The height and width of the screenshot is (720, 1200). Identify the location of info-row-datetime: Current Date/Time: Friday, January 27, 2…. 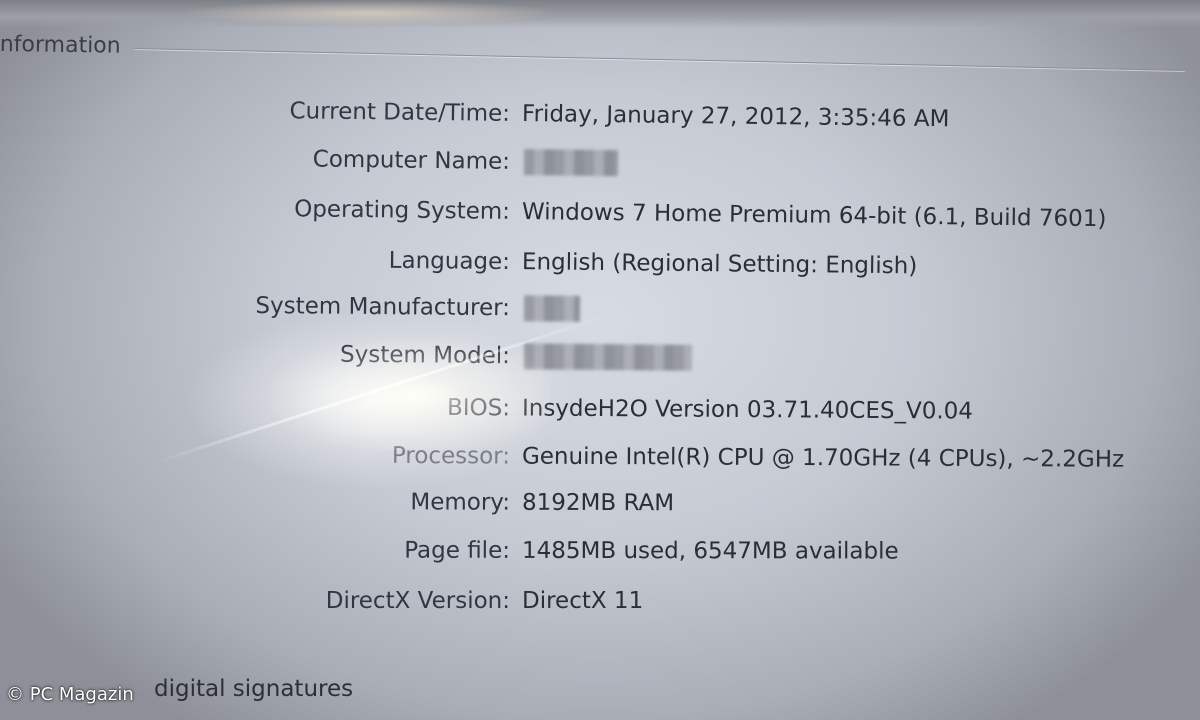
(600, 115).